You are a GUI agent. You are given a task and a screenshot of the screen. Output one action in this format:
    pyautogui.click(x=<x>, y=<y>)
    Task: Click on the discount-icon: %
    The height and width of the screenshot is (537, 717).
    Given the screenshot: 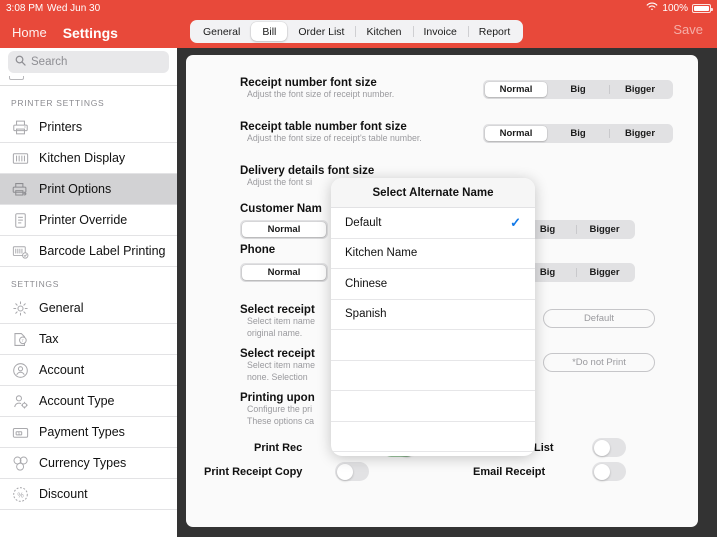 What is the action you would take?
    pyautogui.click(x=20, y=494)
    